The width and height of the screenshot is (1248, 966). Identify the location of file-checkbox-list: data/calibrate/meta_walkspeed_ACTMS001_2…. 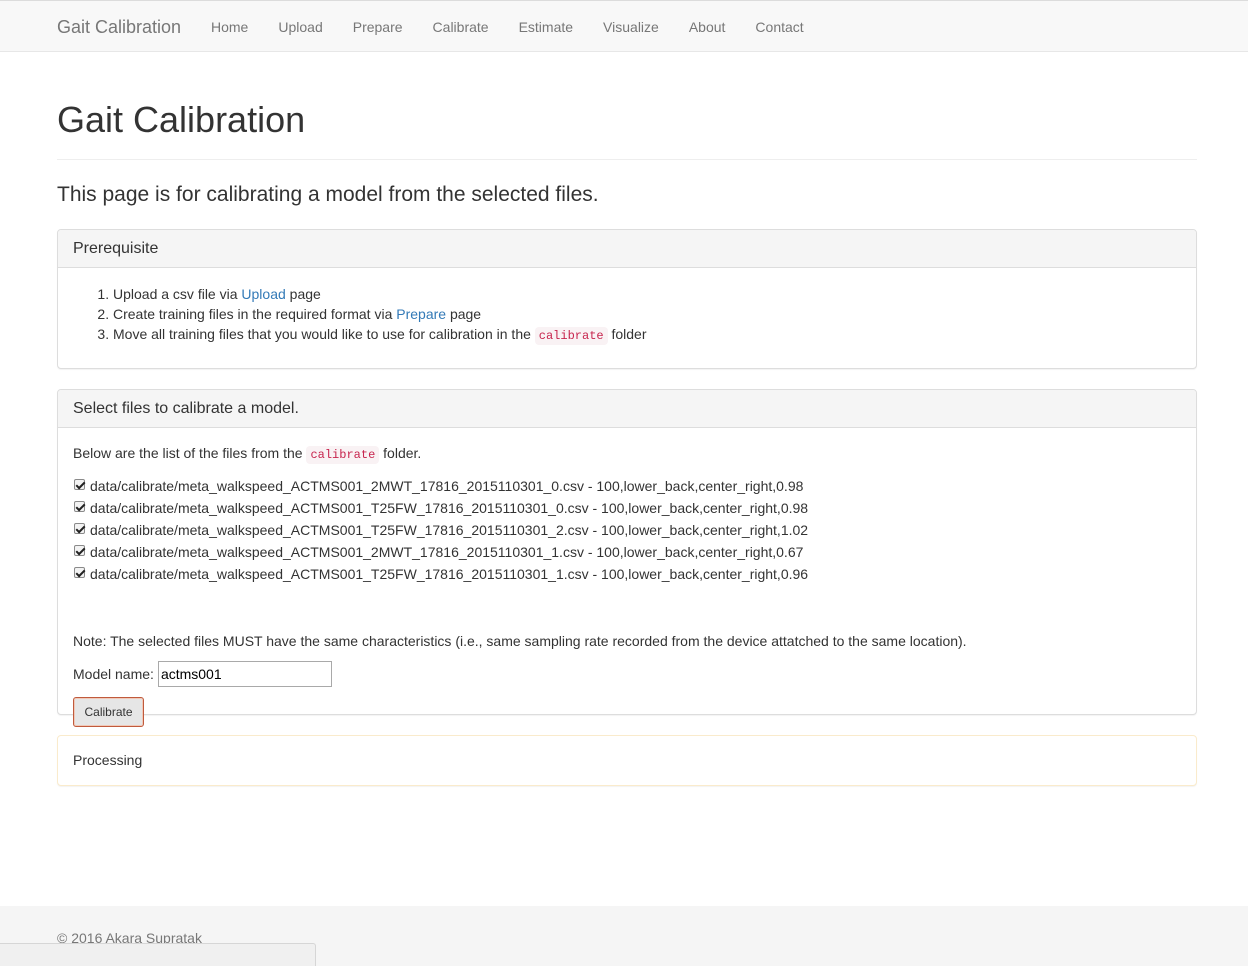
(623, 530).